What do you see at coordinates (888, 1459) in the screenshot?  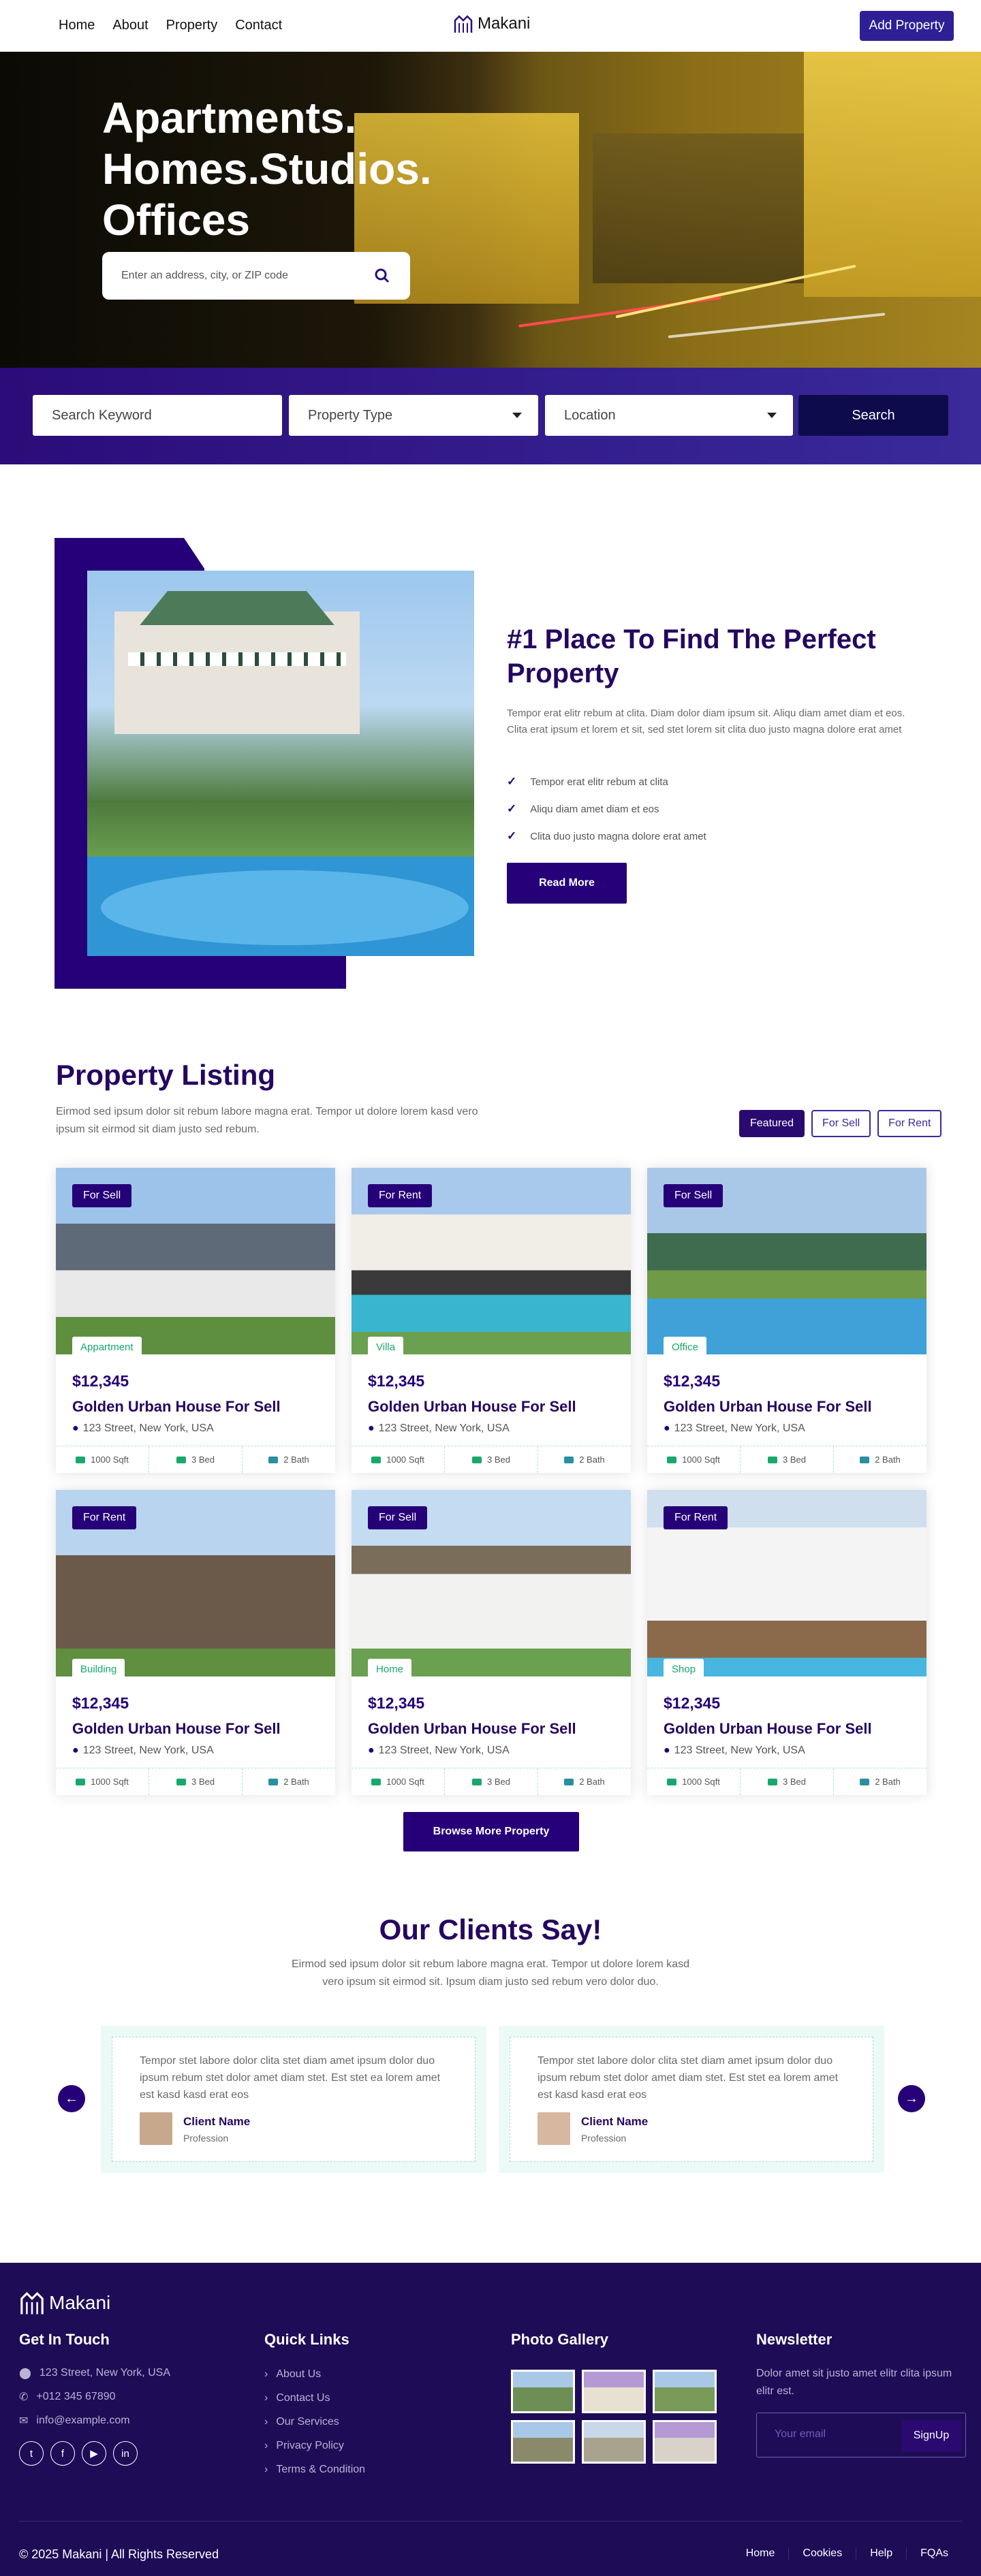 I see `meta-bath-text: 2 Bath` at bounding box center [888, 1459].